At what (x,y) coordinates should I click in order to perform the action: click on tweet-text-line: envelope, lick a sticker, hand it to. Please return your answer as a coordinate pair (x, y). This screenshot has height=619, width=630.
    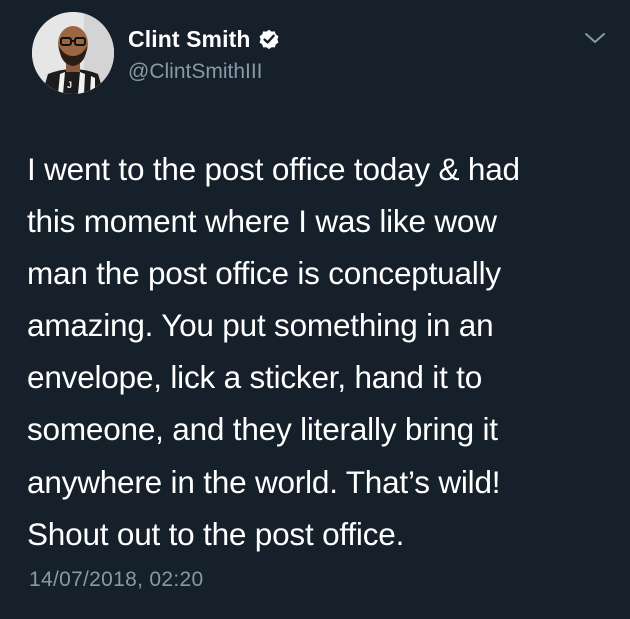
    Looking at the image, I should click on (255, 377).